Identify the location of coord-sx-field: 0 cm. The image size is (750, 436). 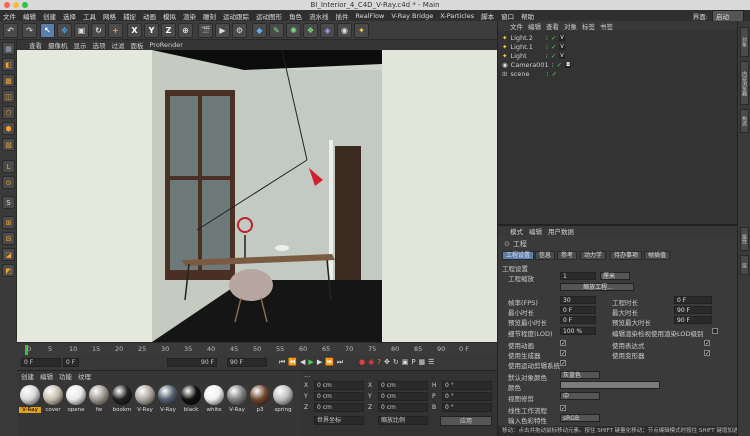
(403, 385).